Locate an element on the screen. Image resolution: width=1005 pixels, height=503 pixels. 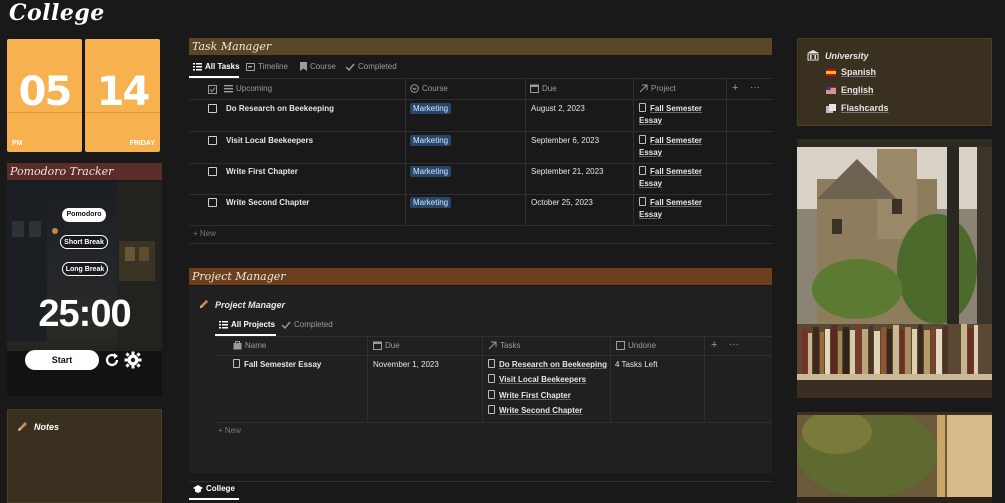
project-link-text: Essay is located at coordinates (651, 183).